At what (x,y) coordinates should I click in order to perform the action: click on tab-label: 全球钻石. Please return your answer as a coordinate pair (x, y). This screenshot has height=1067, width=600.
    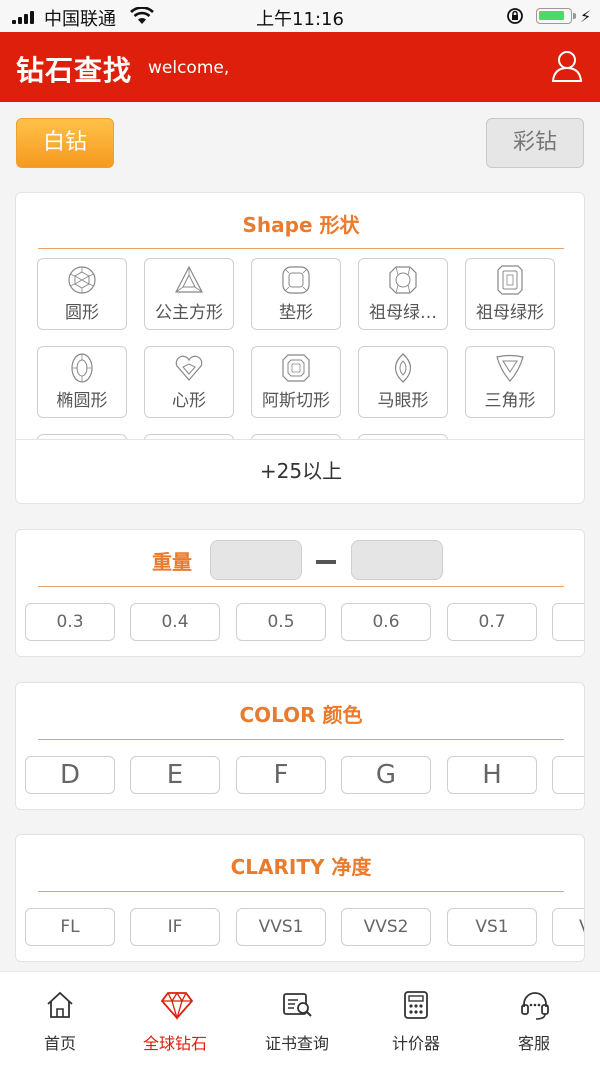
    Looking at the image, I should click on (174, 1043).